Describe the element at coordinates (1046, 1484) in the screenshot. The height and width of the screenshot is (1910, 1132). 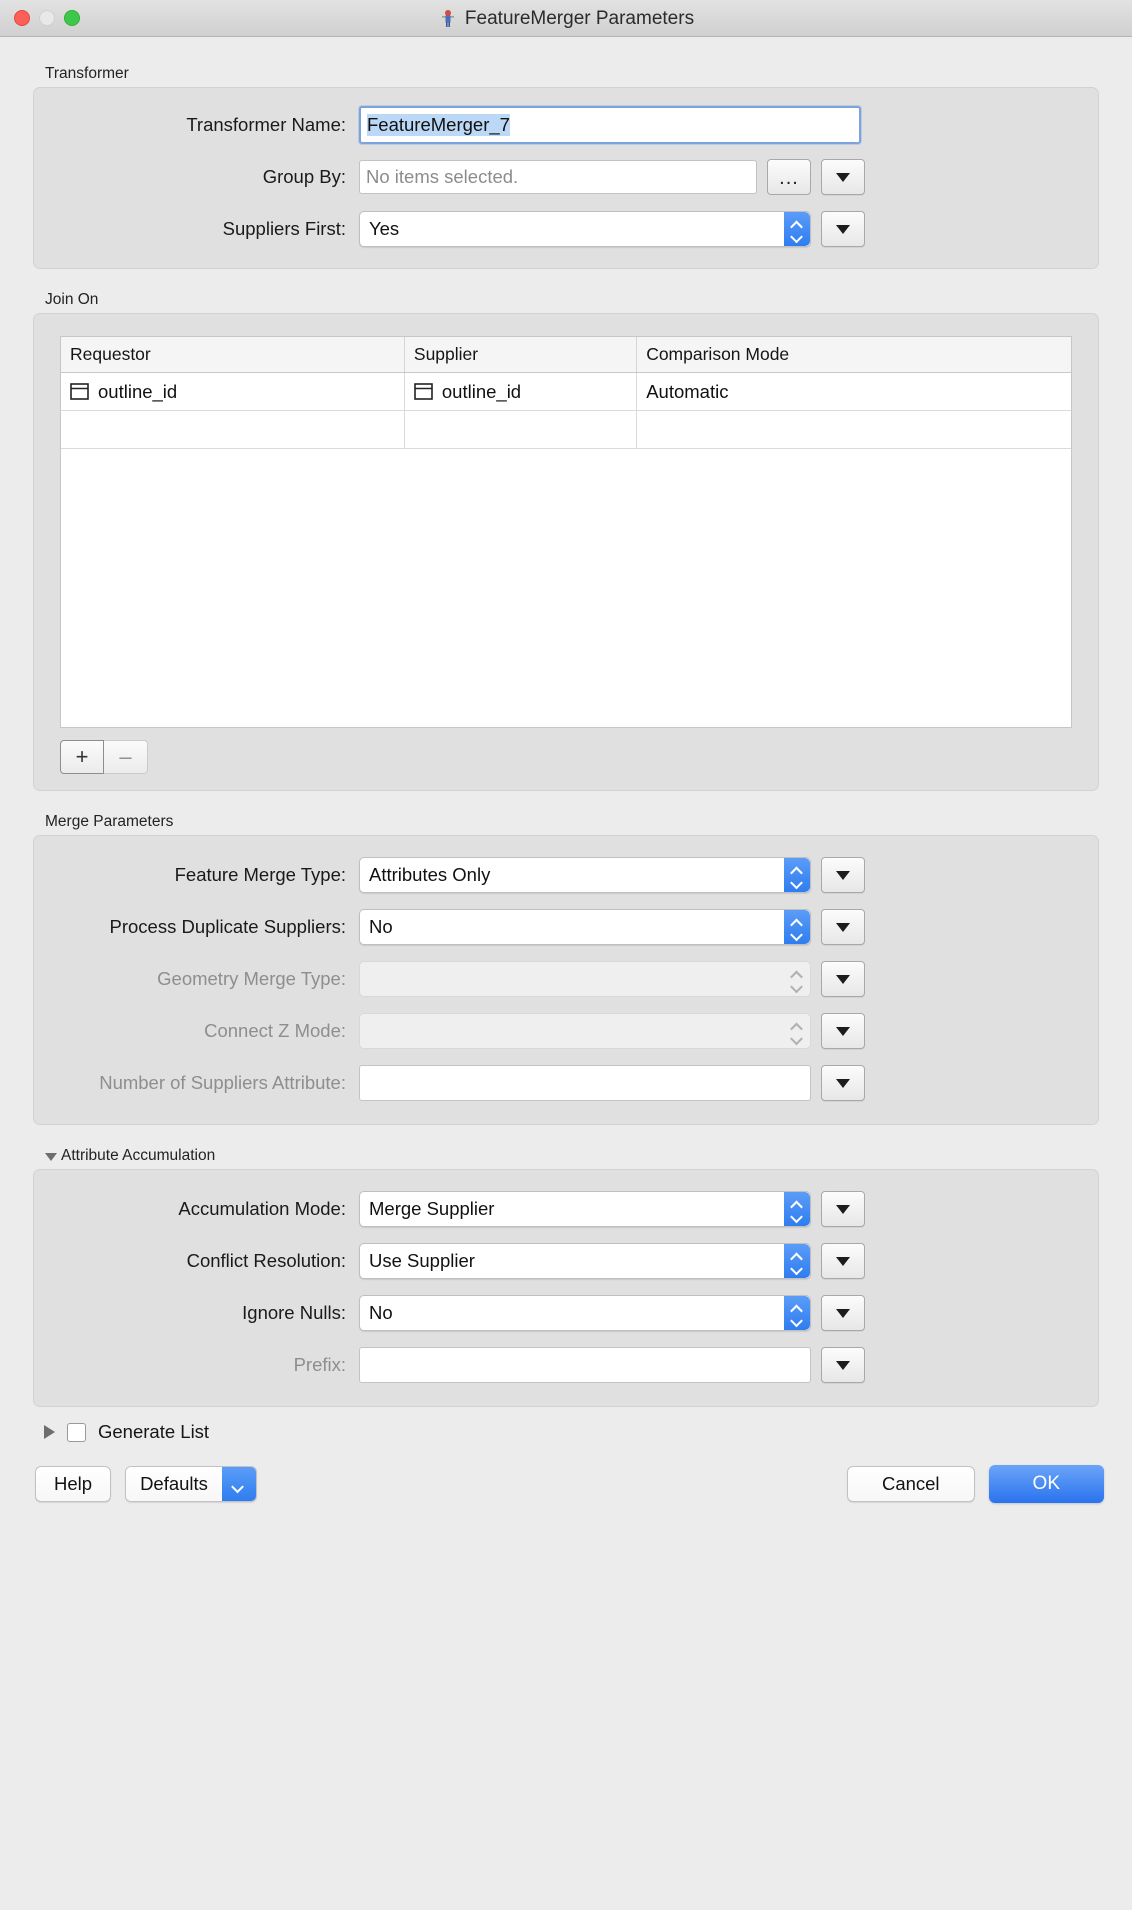
I see `ok-button: OK` at that location.